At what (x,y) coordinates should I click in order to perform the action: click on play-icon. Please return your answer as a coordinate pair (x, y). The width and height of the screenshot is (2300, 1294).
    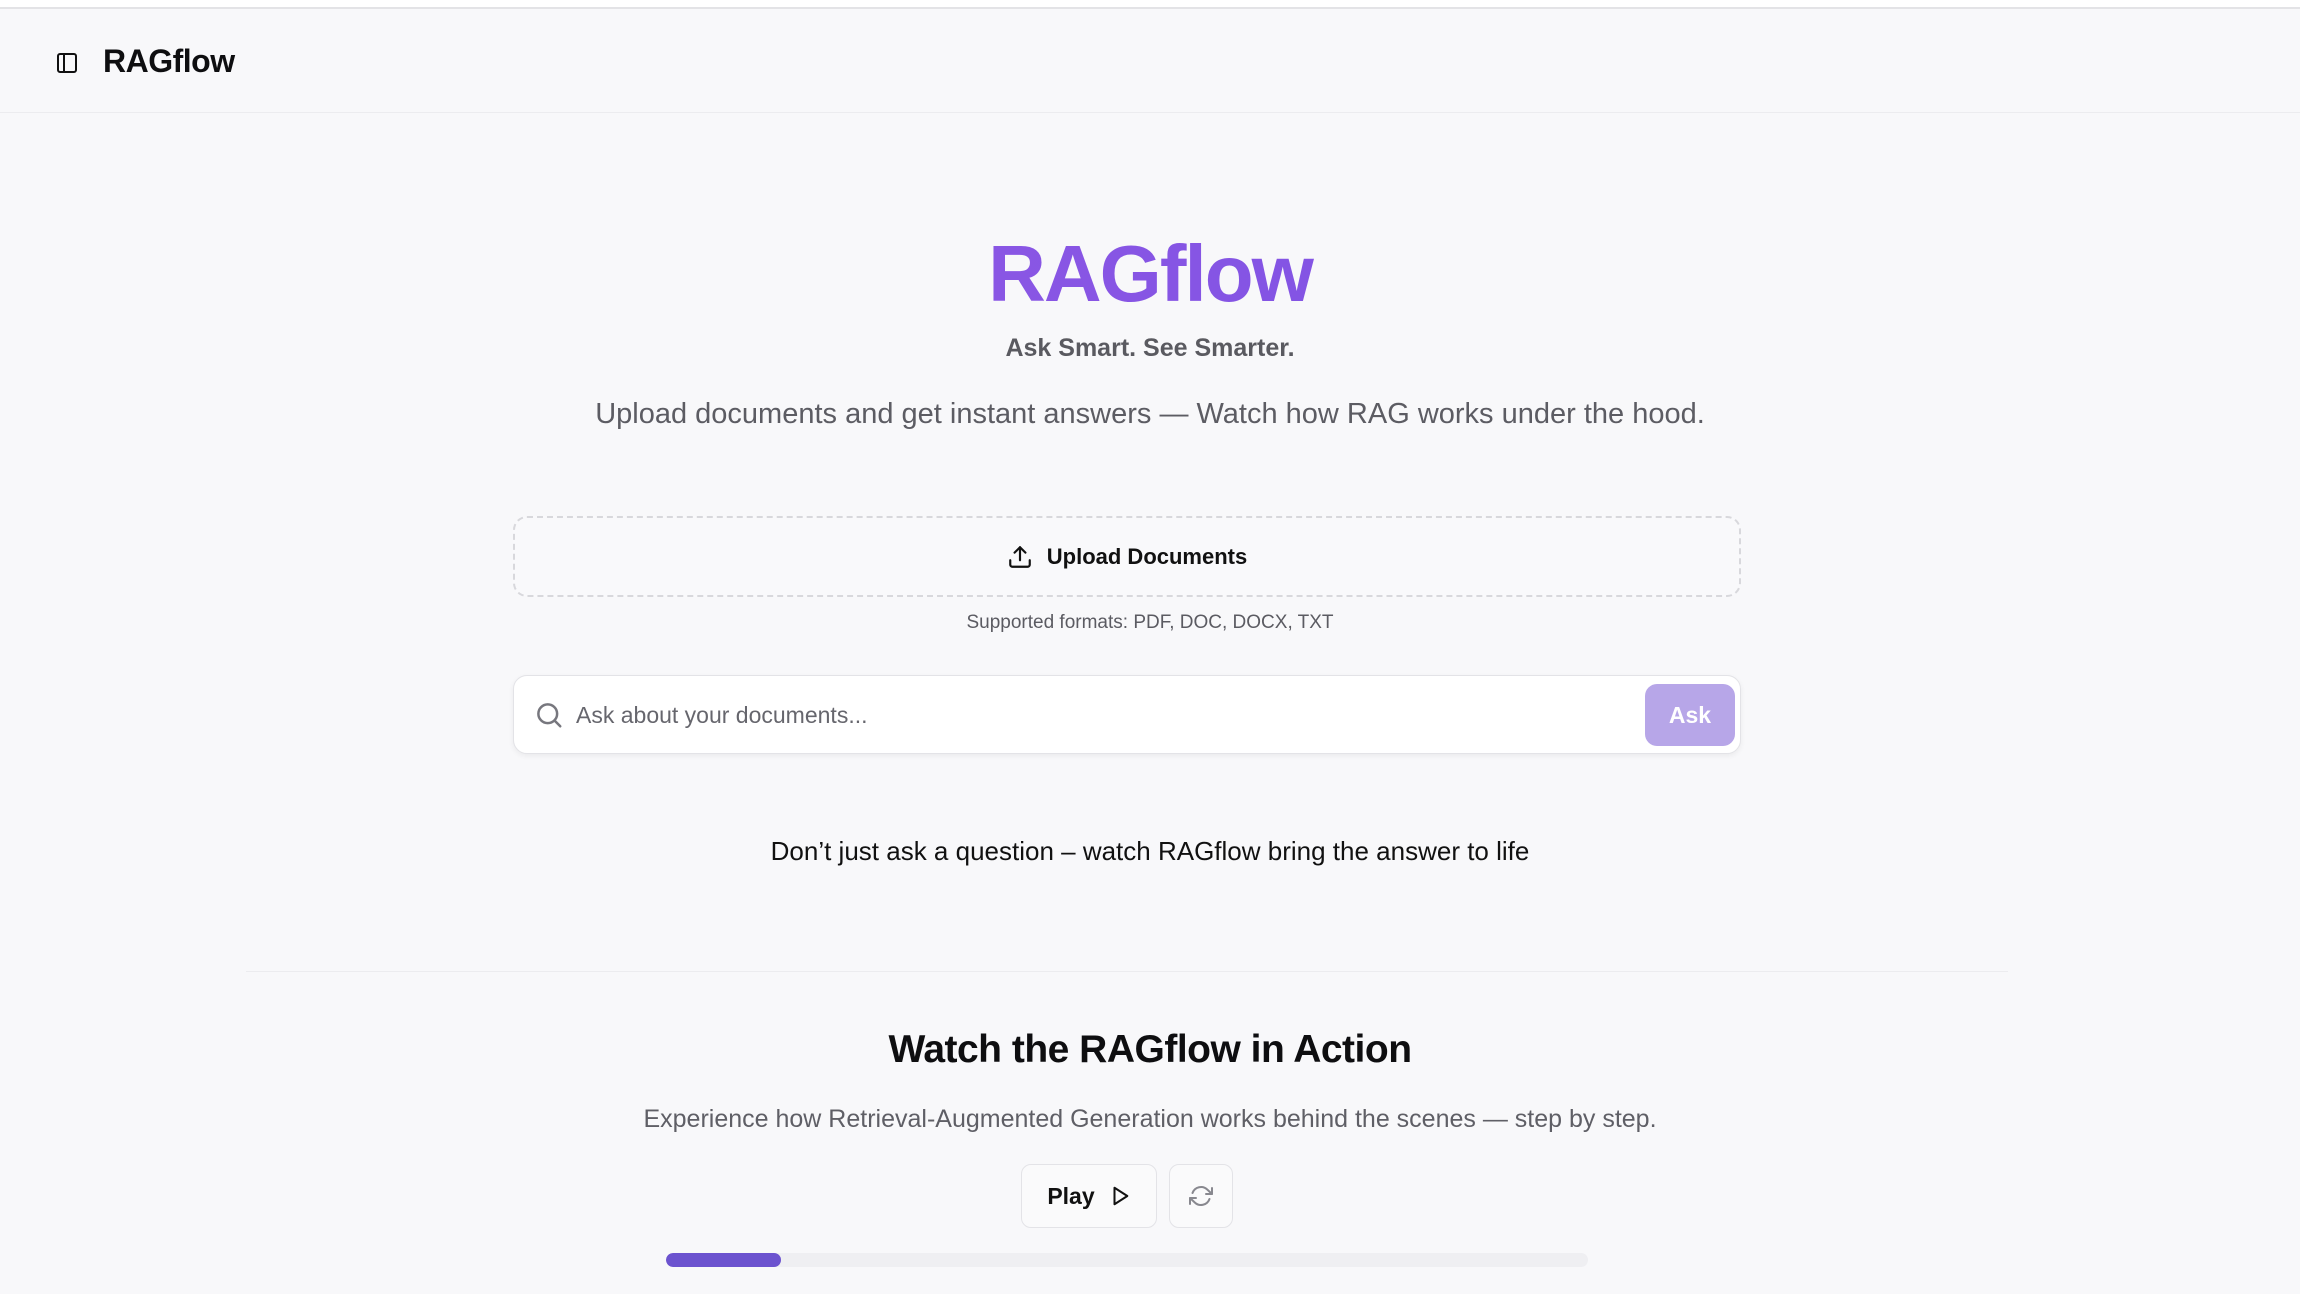
    Looking at the image, I should click on (1120, 1196).